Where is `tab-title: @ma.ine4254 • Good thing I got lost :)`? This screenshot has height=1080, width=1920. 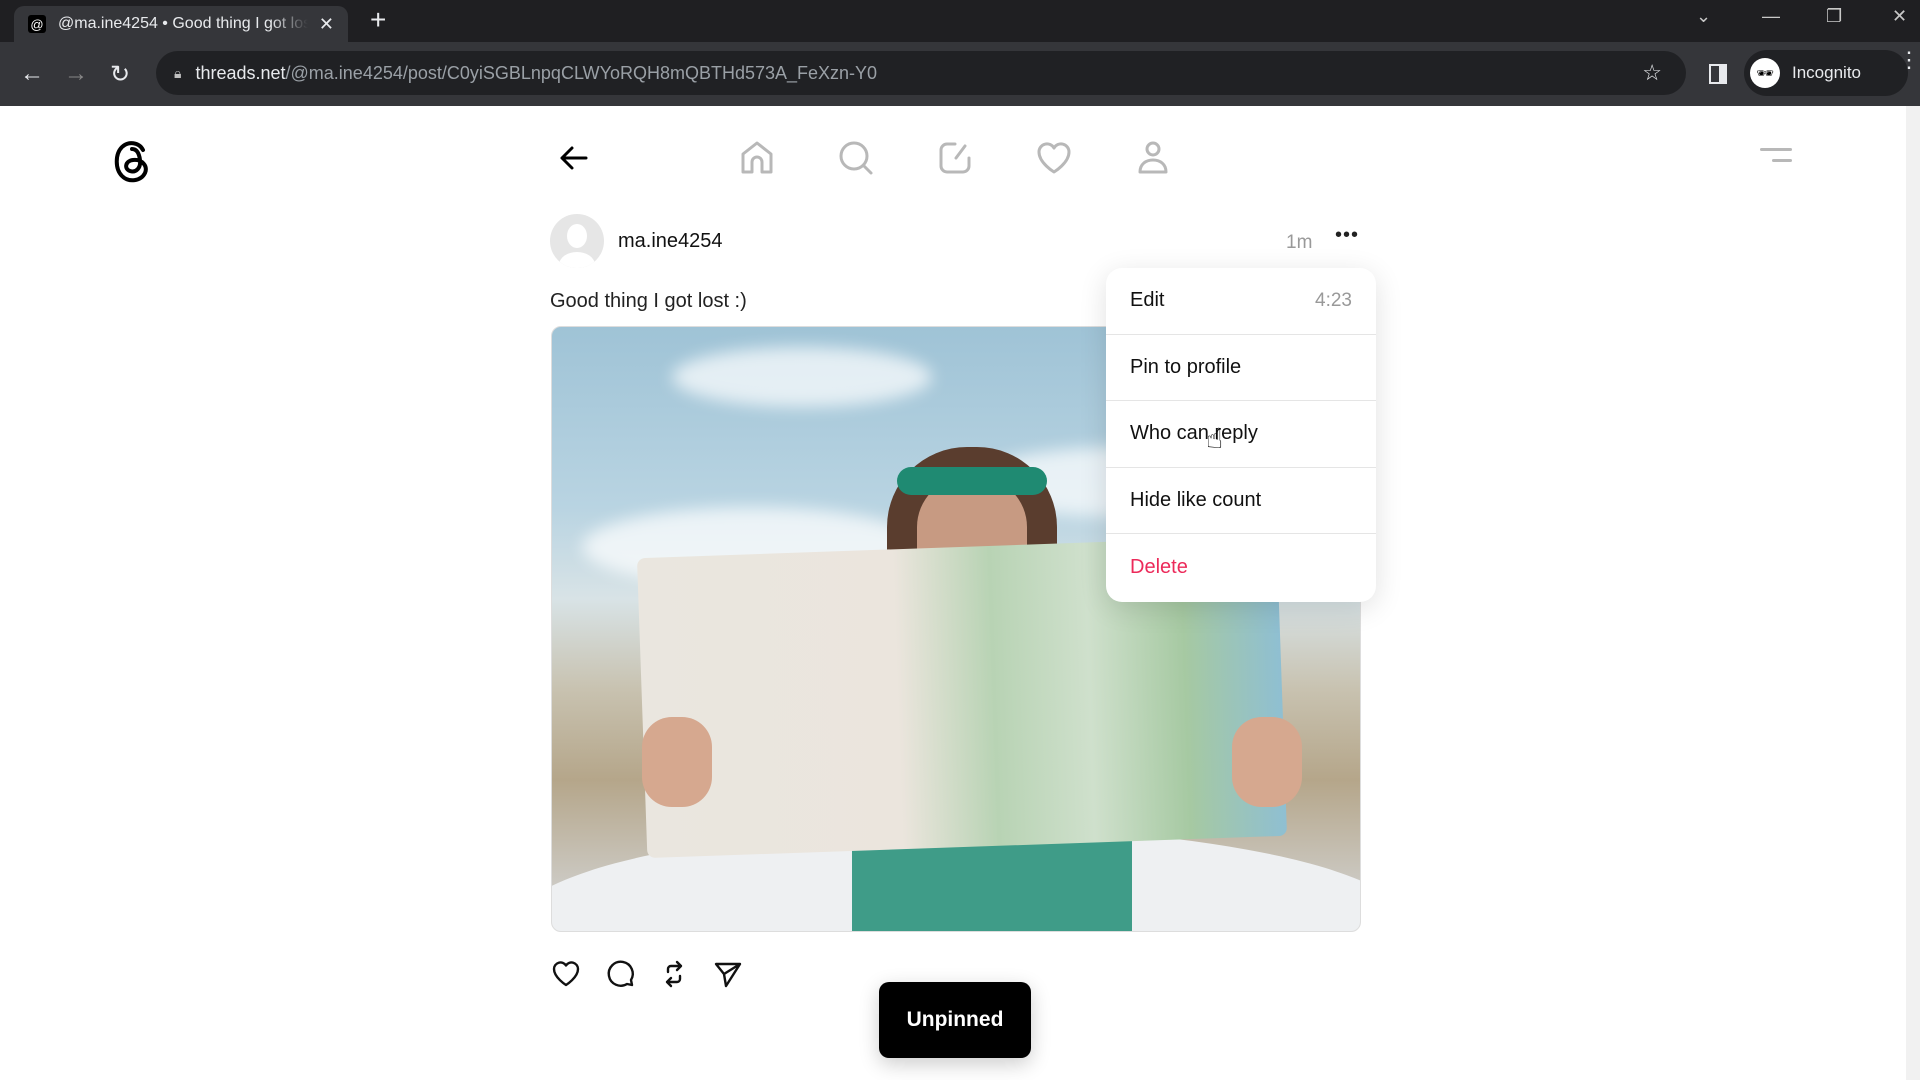
tab-title: @ma.ine4254 • Good thing I got lost :) is located at coordinates (183, 23).